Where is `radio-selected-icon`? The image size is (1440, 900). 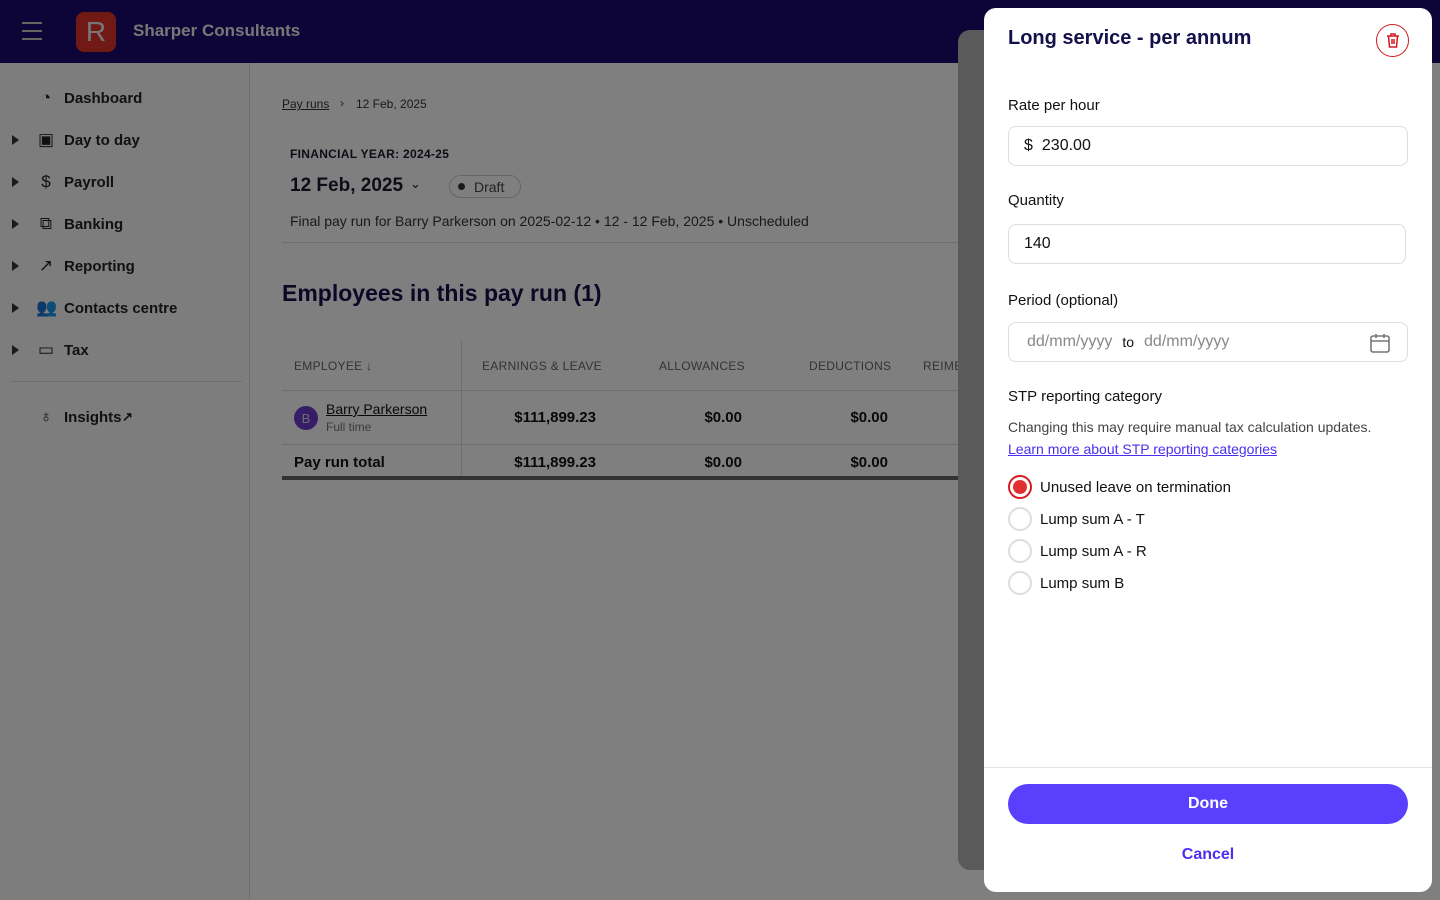
radio-selected-icon is located at coordinates (1020, 487).